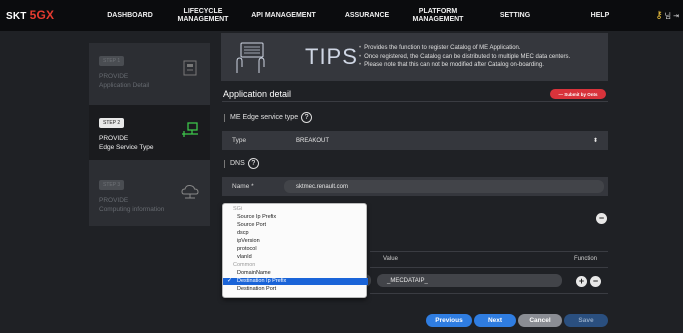 This screenshot has width=683, height=333. Describe the element at coordinates (257, 94) in the screenshot. I see `section-title: Application detail` at that location.